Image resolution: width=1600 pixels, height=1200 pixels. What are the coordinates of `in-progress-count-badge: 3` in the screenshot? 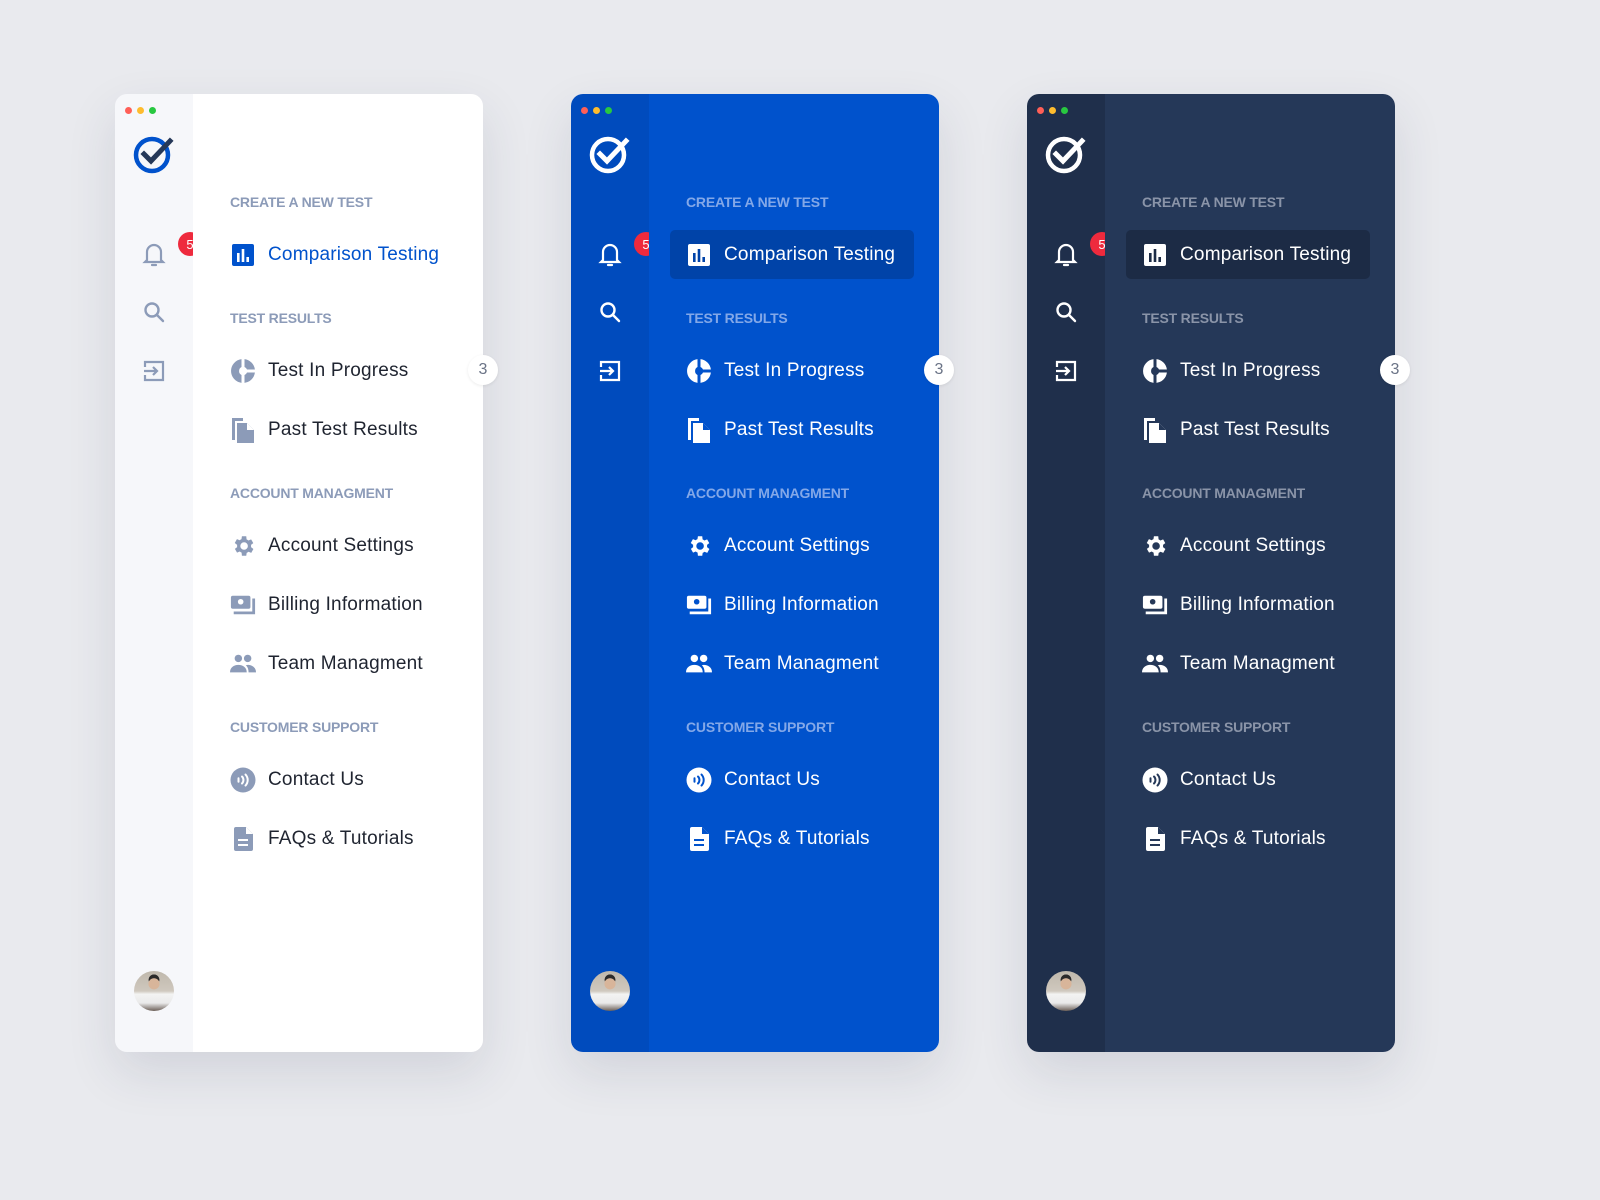 It's located at (1395, 370).